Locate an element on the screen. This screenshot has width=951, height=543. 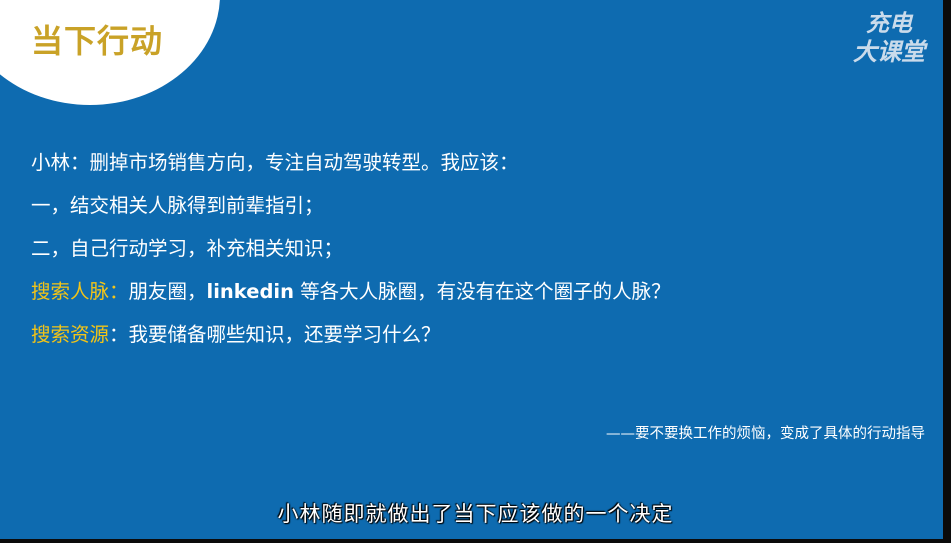
content-line-4-text-a: 朋友圈， is located at coordinates (167, 291).